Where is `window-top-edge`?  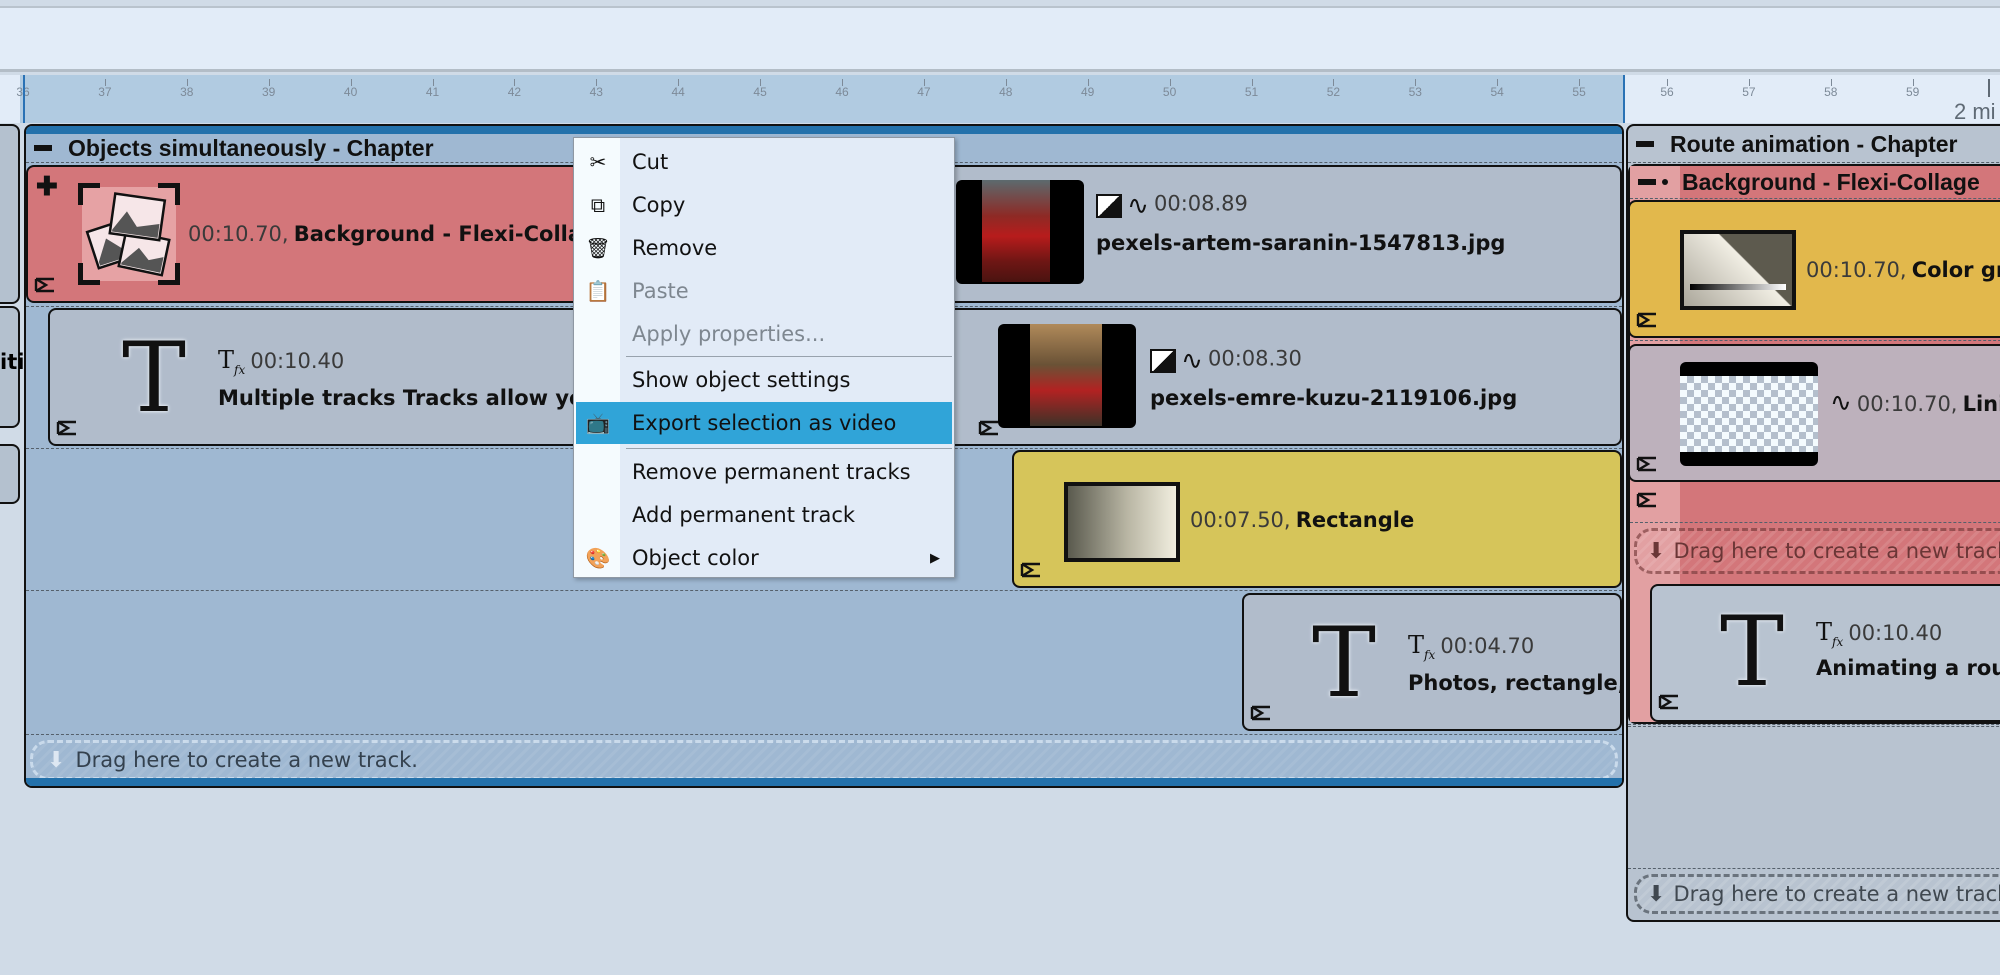 window-top-edge is located at coordinates (1000, 4).